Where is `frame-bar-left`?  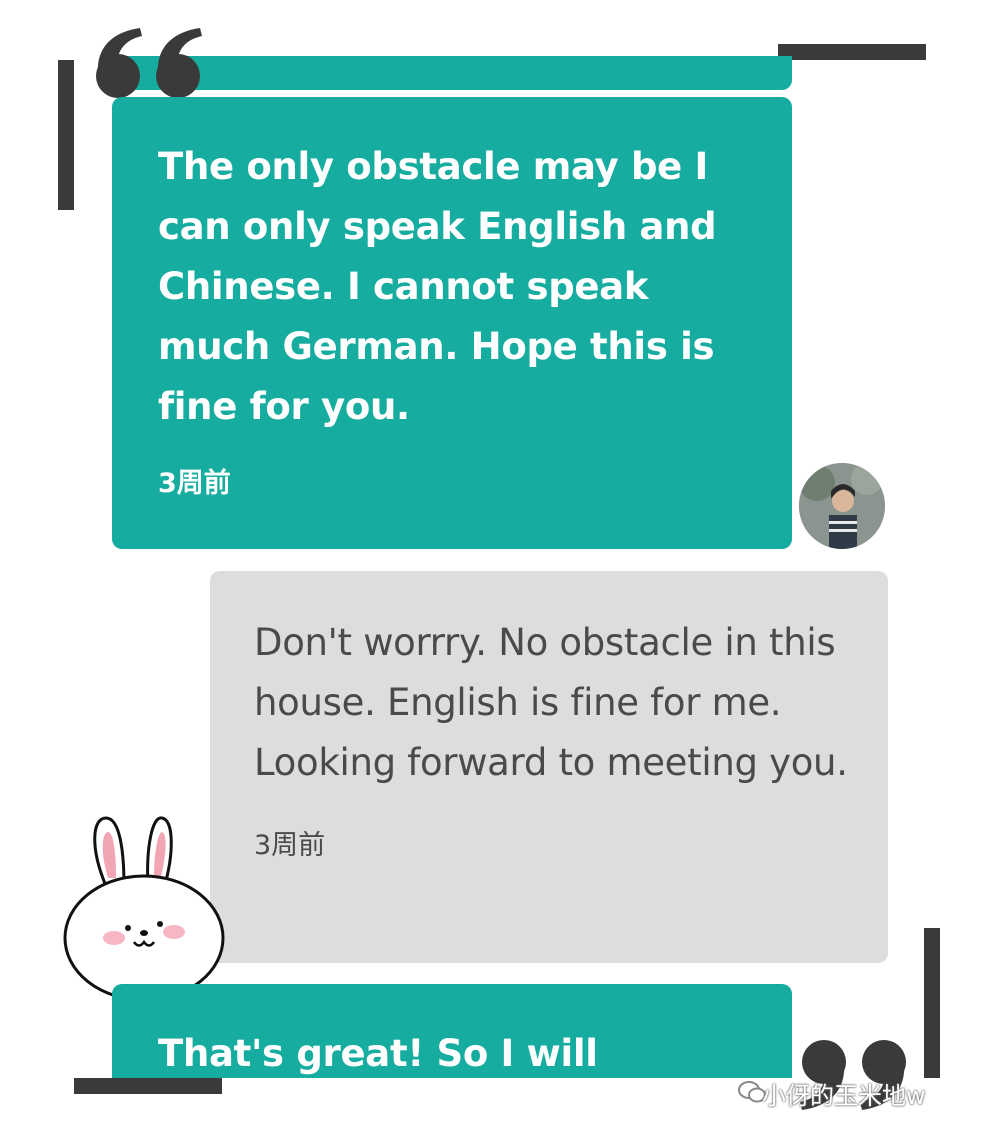 frame-bar-left is located at coordinates (66, 135).